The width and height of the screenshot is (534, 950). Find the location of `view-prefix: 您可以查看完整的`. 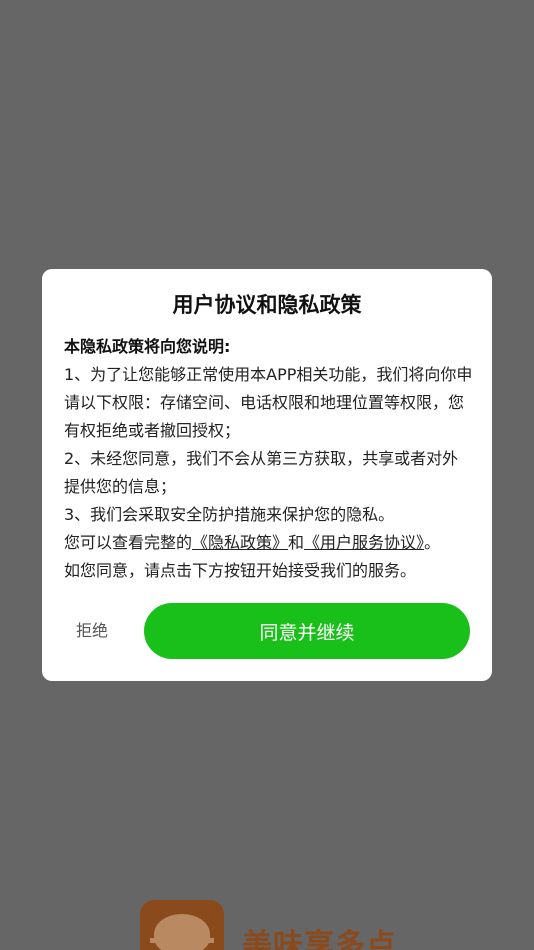

view-prefix: 您可以查看完整的 is located at coordinates (128, 542).